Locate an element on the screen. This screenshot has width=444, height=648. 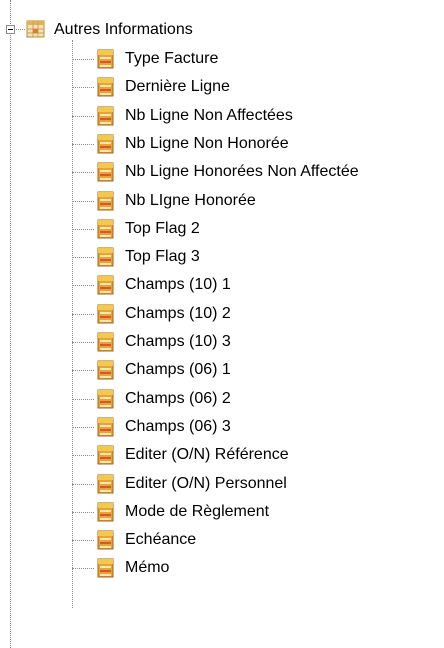
tree-node-label: Nb Ligne Honorées Non Affectée is located at coordinates (242, 171).